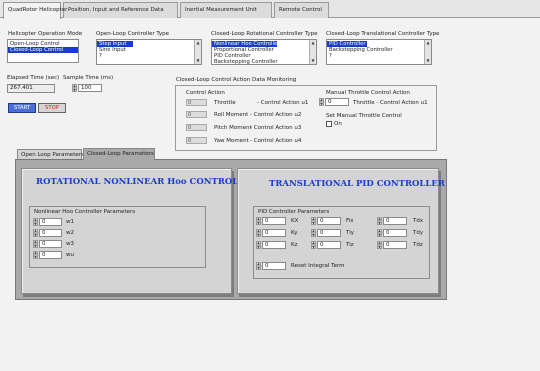 The height and width of the screenshot is (371, 540). Describe the element at coordinates (120, 10) in the screenshot. I see `tab-position-input-reference: Position, Input and Reference Data` at that location.